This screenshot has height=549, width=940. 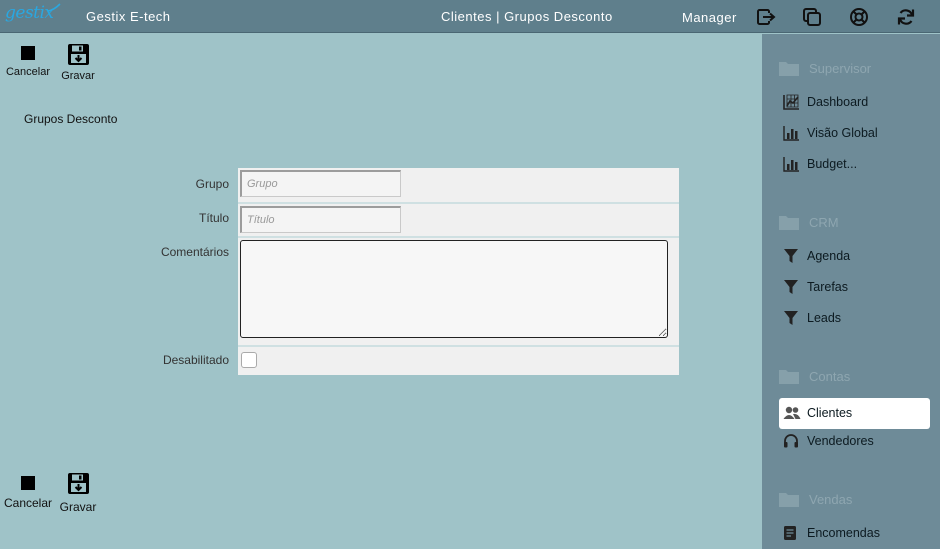 What do you see at coordinates (830, 413) in the screenshot?
I see `sidebar-item-label: Clientes` at bounding box center [830, 413].